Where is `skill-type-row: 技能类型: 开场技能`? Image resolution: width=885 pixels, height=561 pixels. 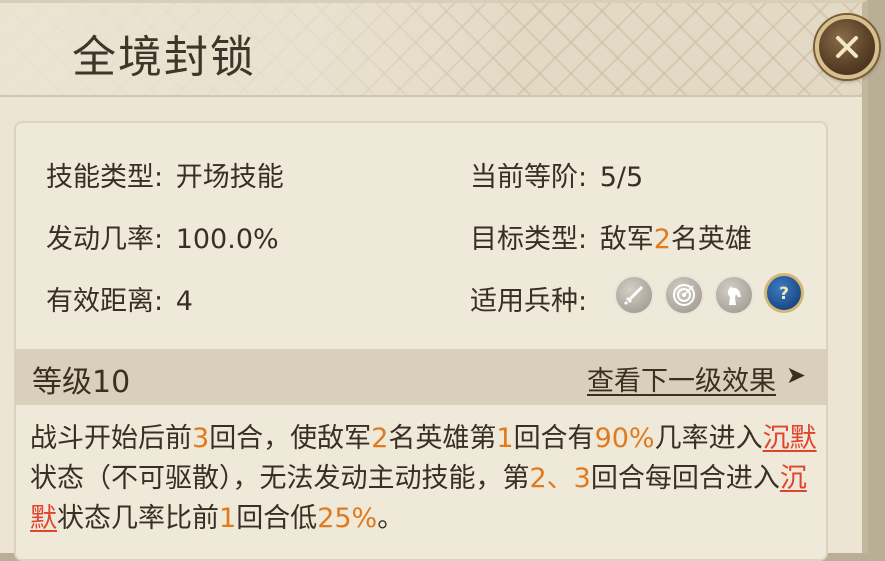 skill-type-row: 技能类型: 开场技能 is located at coordinates (165, 174).